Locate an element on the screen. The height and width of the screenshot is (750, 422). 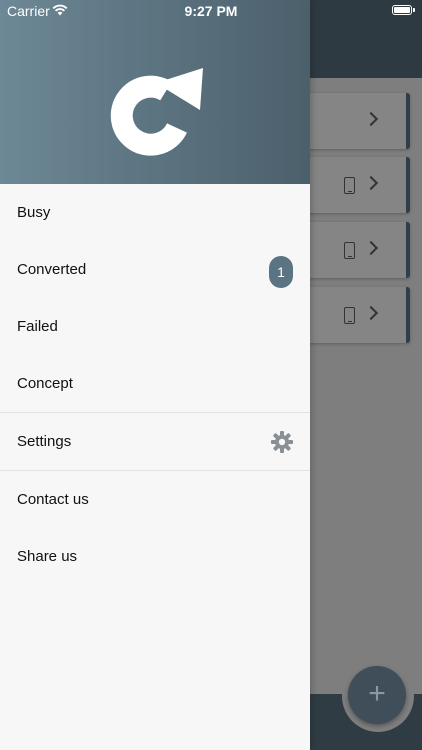
menu-item-concept: Concept is located at coordinates (155, 383).